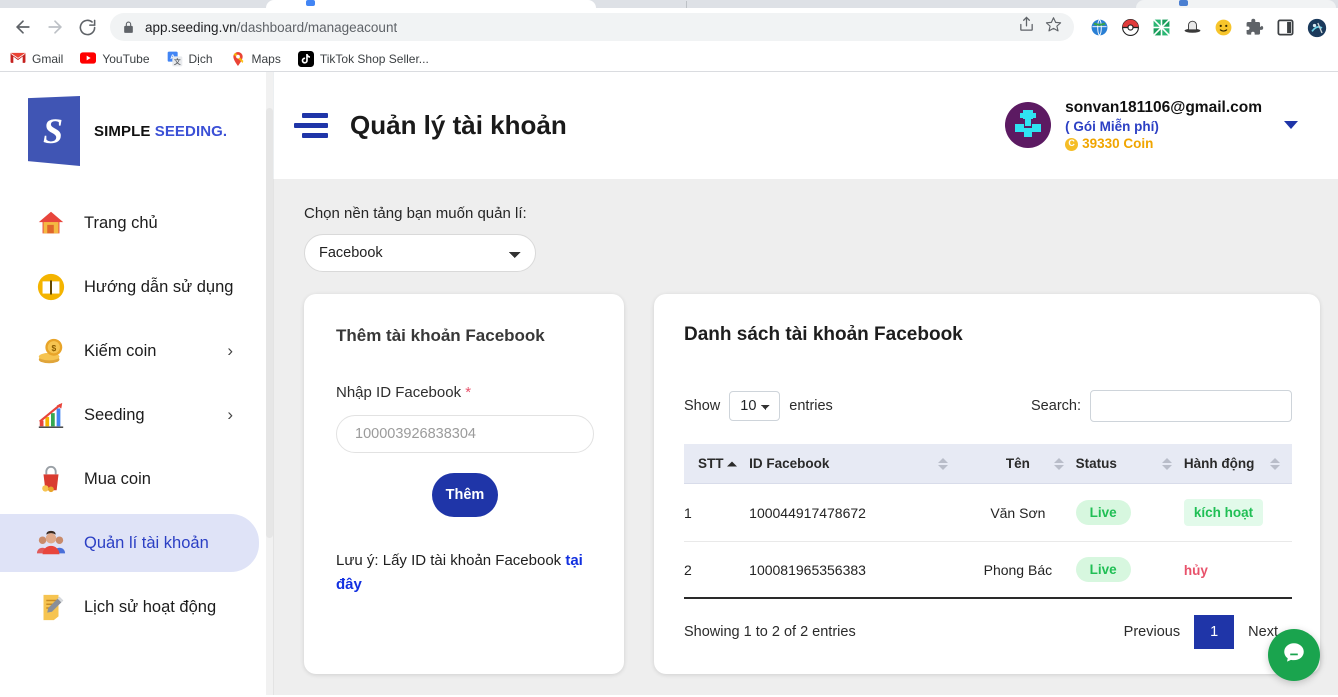 The image size is (1338, 697). What do you see at coordinates (823, 334) in the screenshot?
I see `account-list-title: Danh sách tài khoản Facebook` at bounding box center [823, 334].